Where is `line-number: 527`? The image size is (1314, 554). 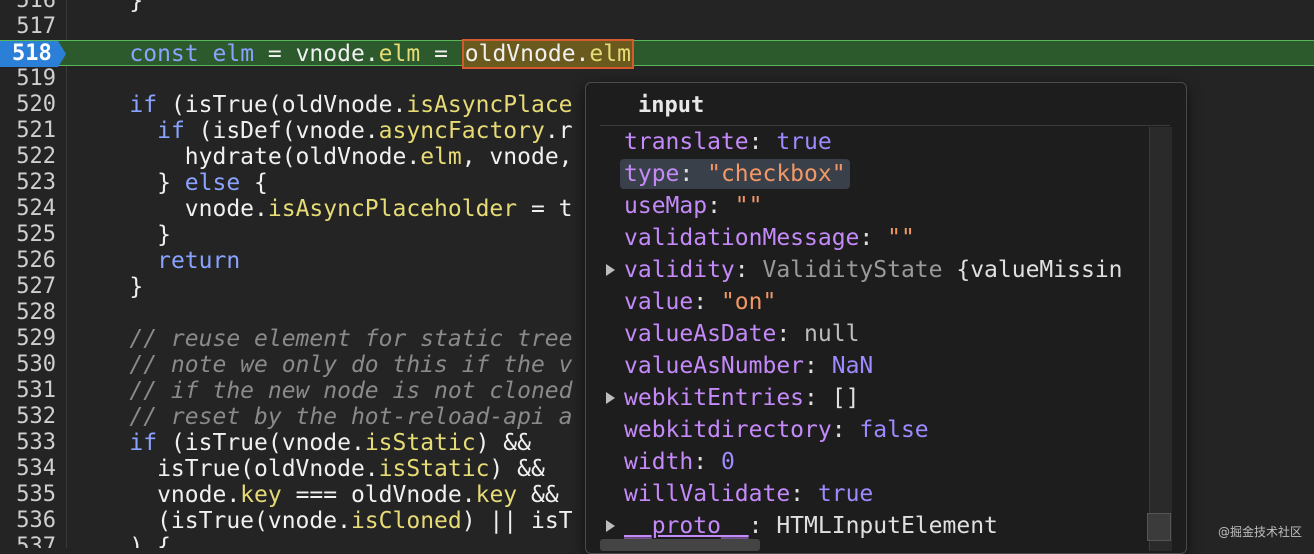 line-number: 527 is located at coordinates (28, 287).